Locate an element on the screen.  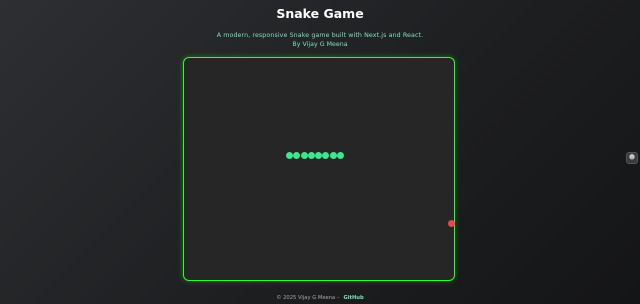
author-credit: By Vijay G Meena is located at coordinates (320, 44).